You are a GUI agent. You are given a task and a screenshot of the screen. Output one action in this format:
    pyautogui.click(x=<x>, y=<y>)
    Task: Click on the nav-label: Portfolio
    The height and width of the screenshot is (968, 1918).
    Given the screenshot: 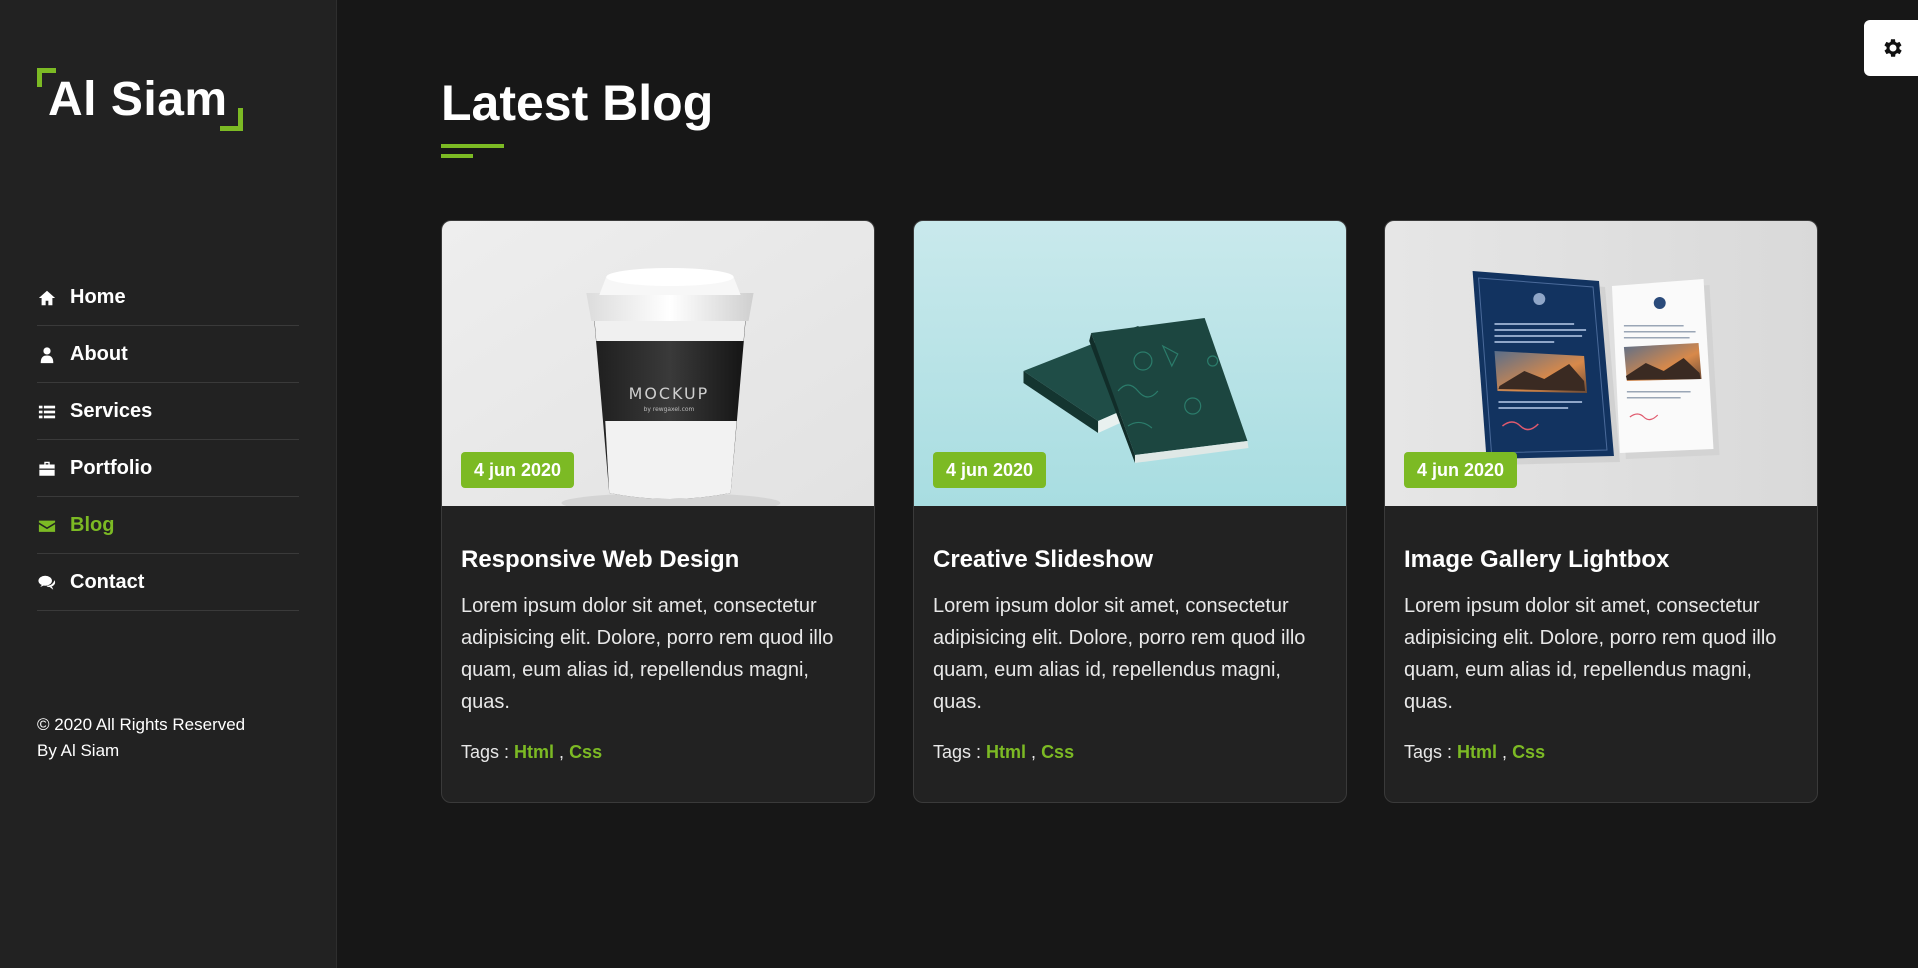 What is the action you would take?
    pyautogui.click(x=111, y=468)
    